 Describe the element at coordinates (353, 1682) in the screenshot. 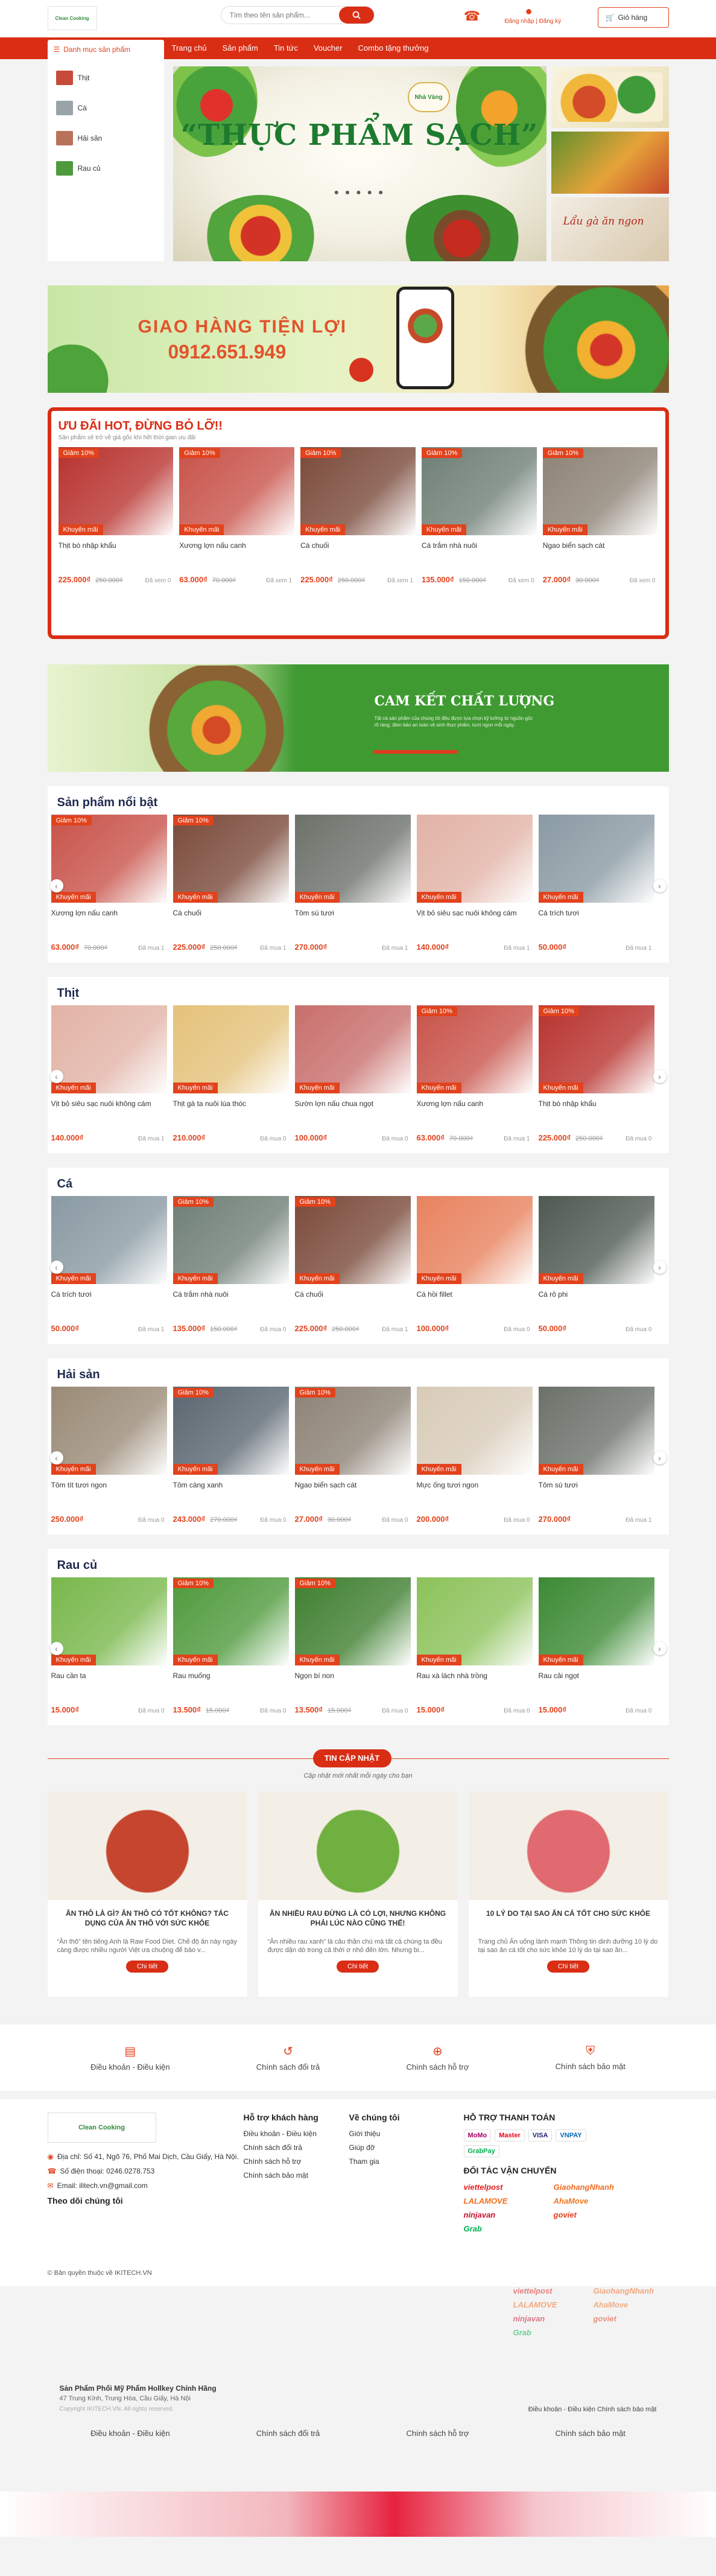

I see `product-name: Ngọn bí non` at that location.